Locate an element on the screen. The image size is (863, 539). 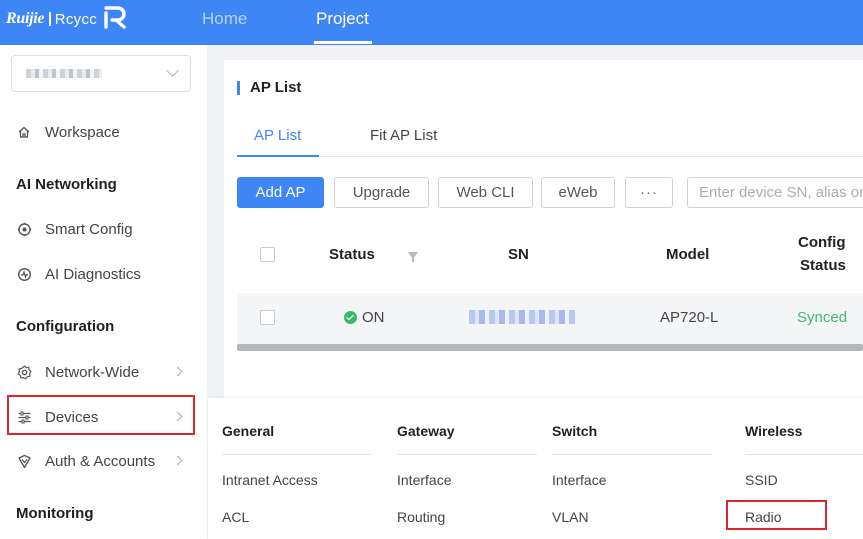
submenu-item-routing: Routing is located at coordinates (421, 517).